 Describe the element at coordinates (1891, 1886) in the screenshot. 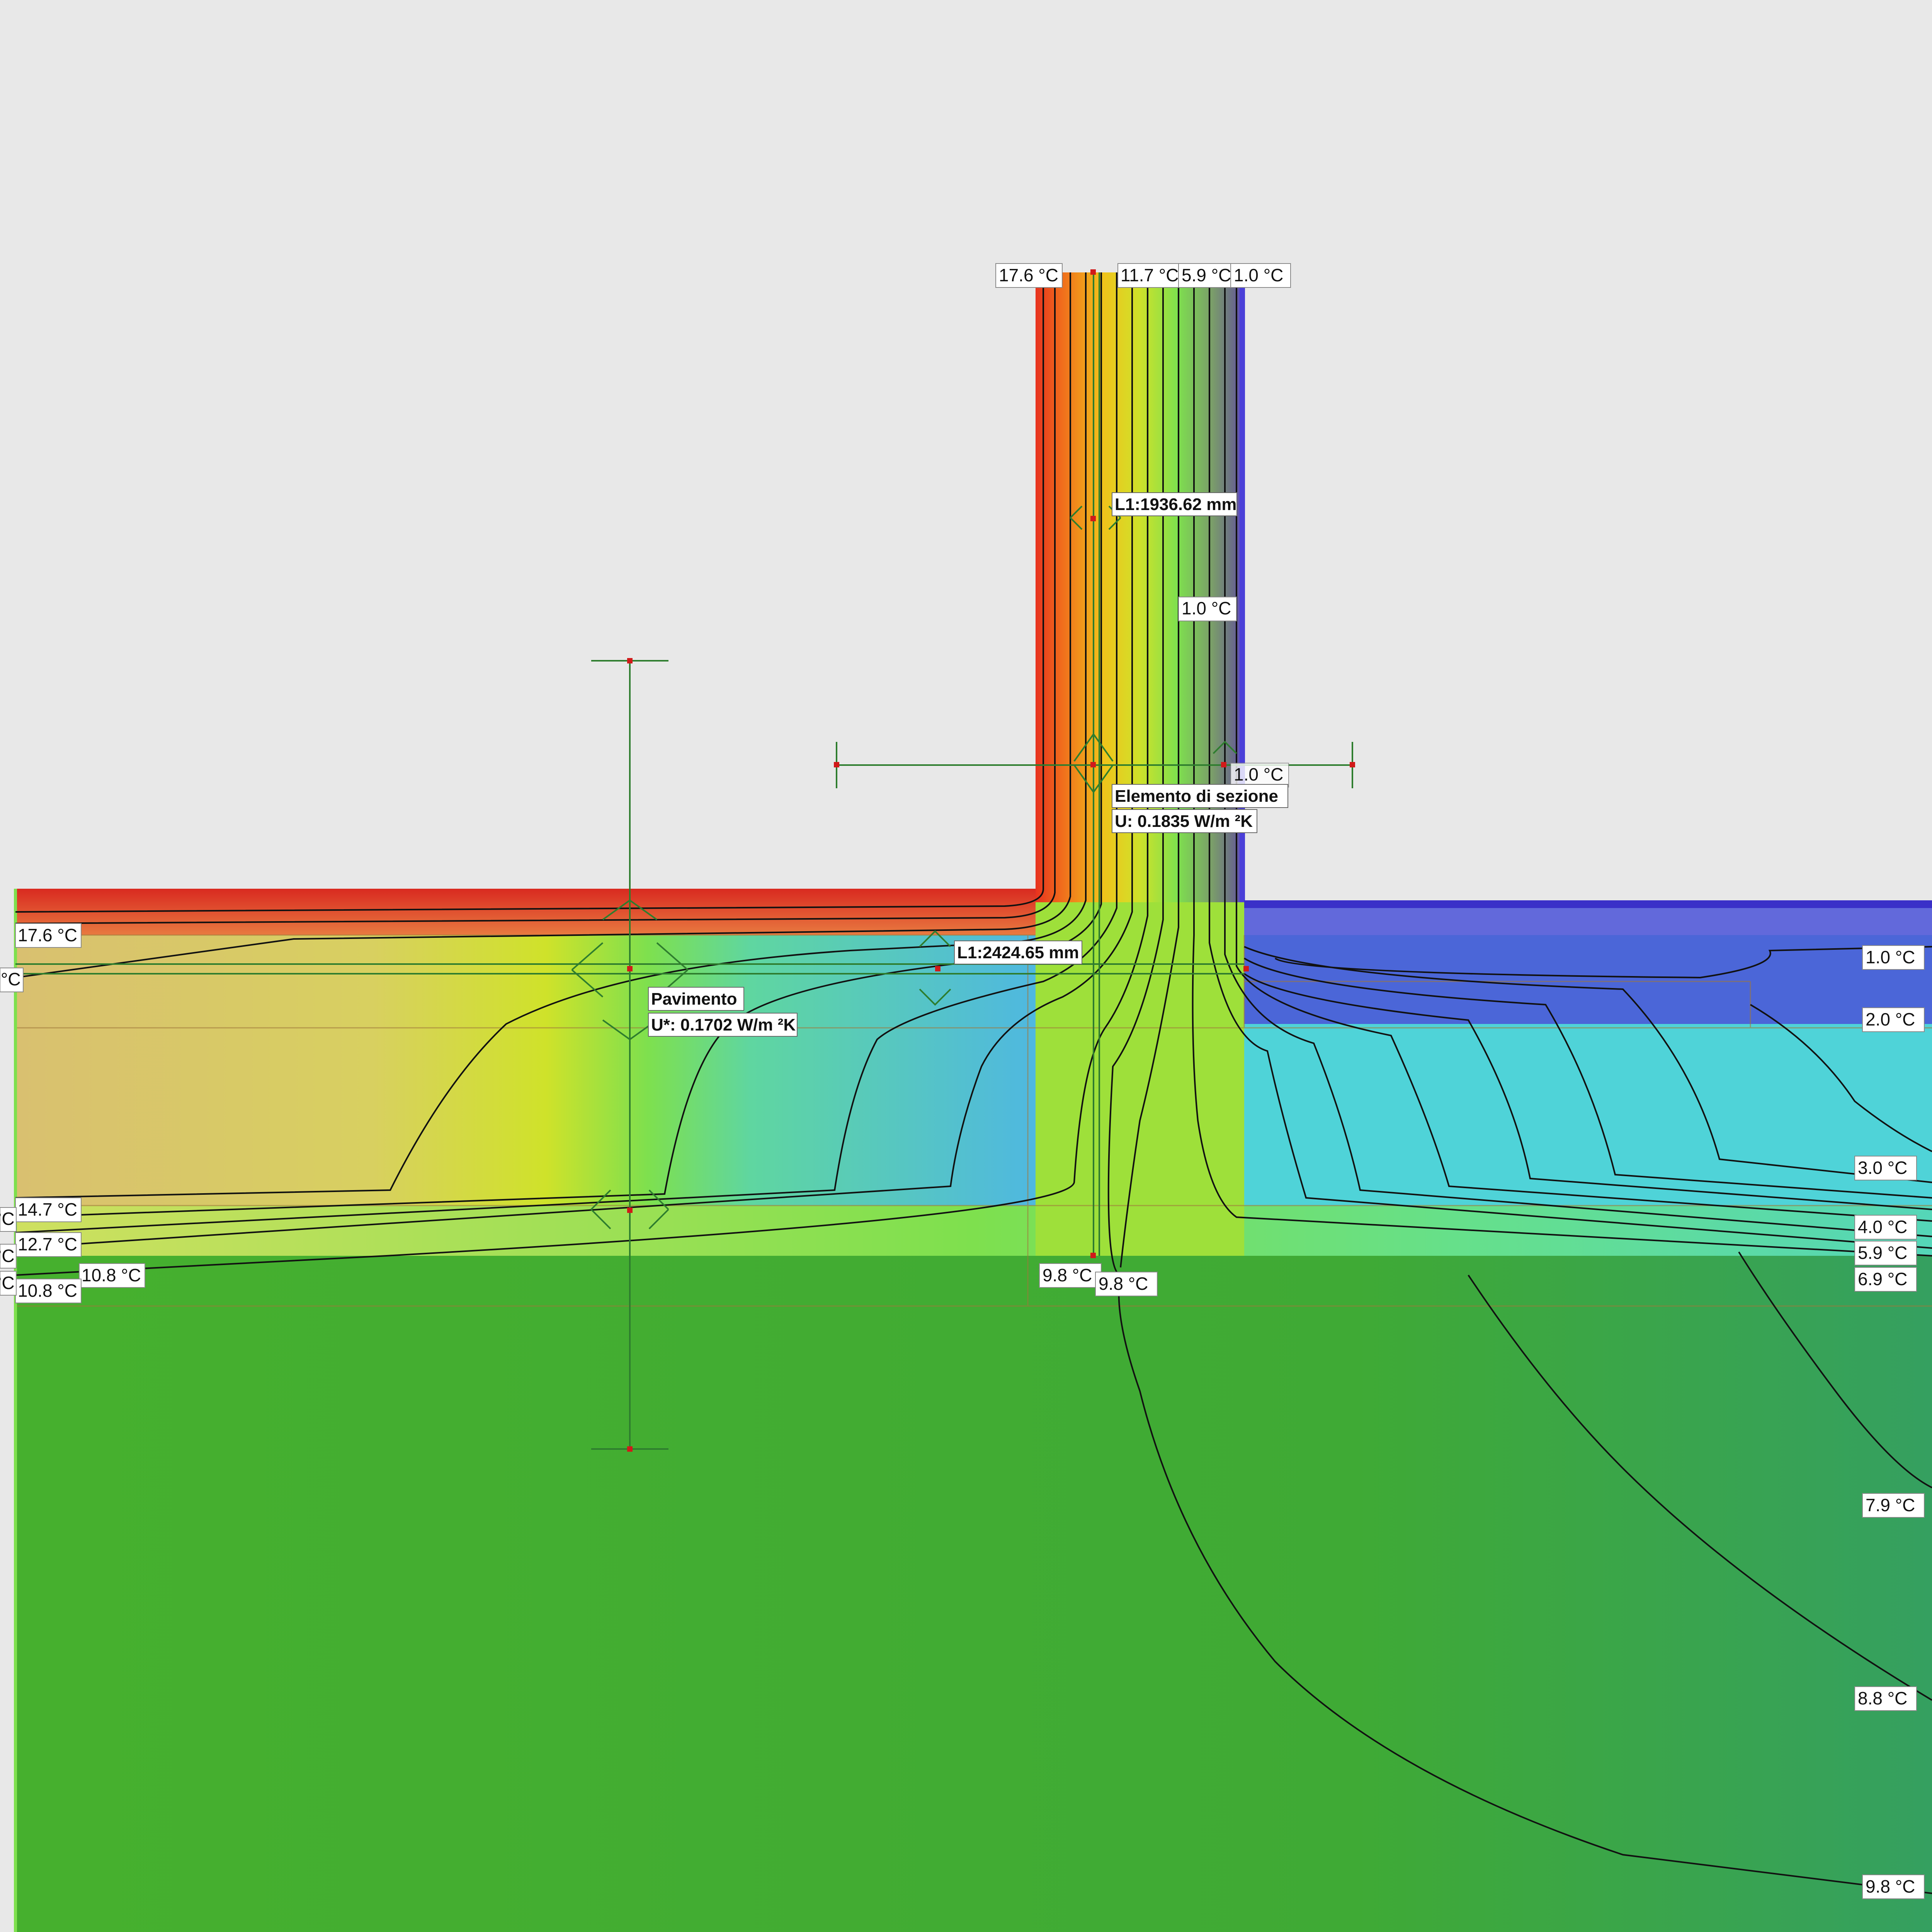

I see `right-label-9: 9.8 °C` at that location.